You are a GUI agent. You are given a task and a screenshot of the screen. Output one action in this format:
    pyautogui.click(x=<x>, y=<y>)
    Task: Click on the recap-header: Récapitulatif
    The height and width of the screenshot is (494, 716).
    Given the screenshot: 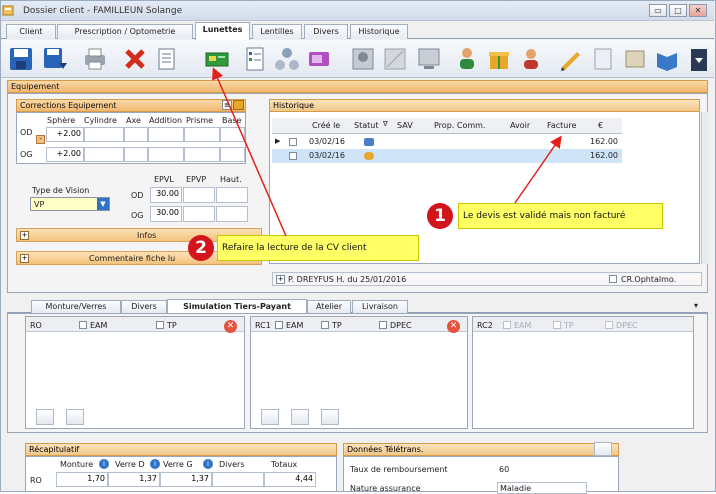 What is the action you would take?
    pyautogui.click(x=181, y=449)
    